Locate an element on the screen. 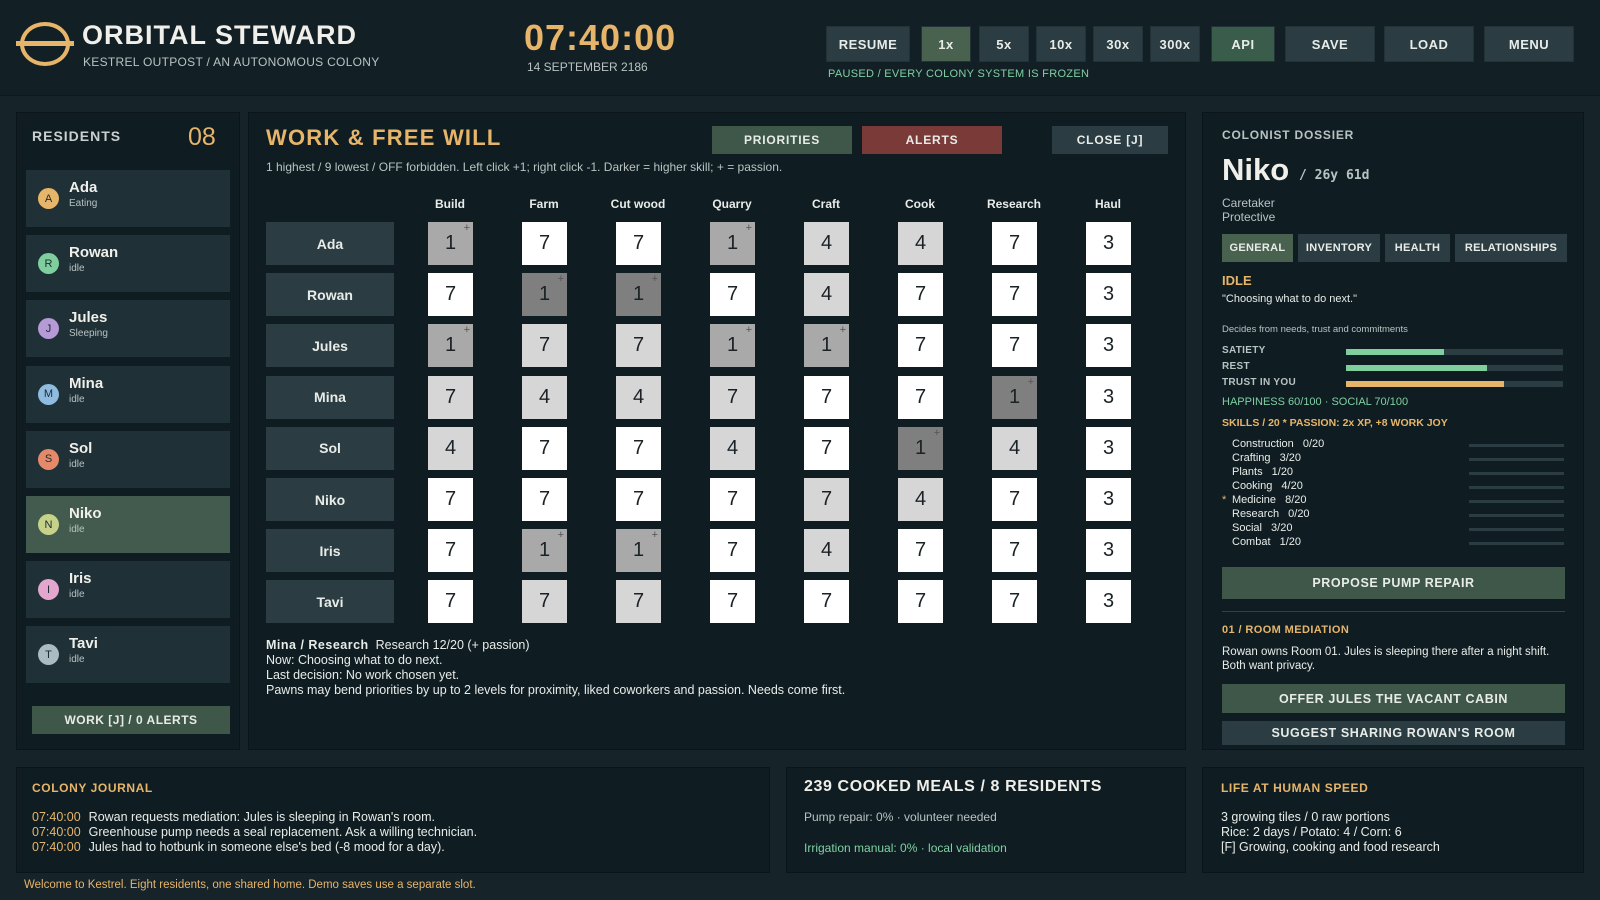 The width and height of the screenshot is (1600, 900). speed-button-save: SAVE is located at coordinates (1330, 44).